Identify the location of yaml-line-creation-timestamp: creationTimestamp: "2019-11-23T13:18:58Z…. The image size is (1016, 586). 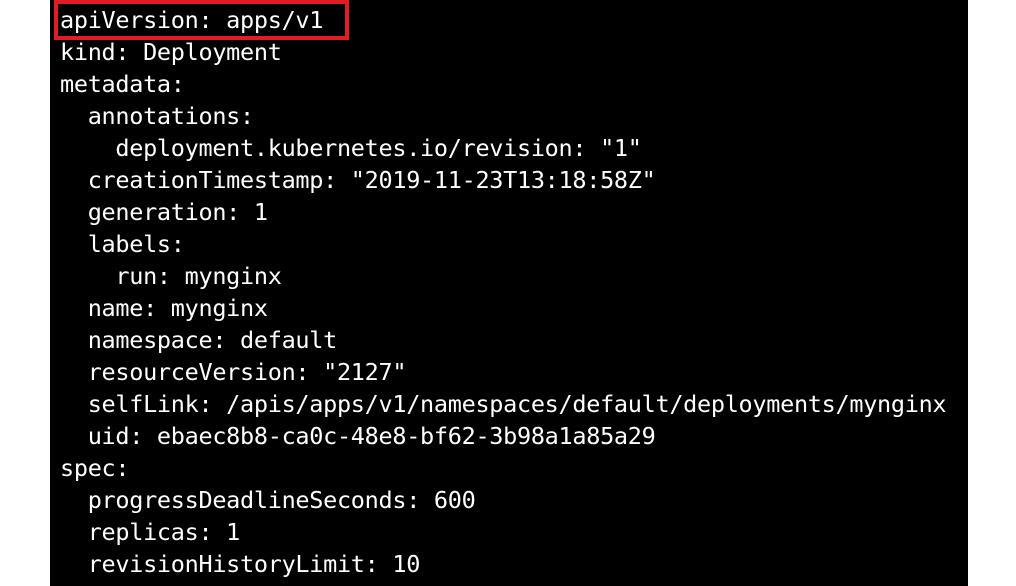
(358, 180).